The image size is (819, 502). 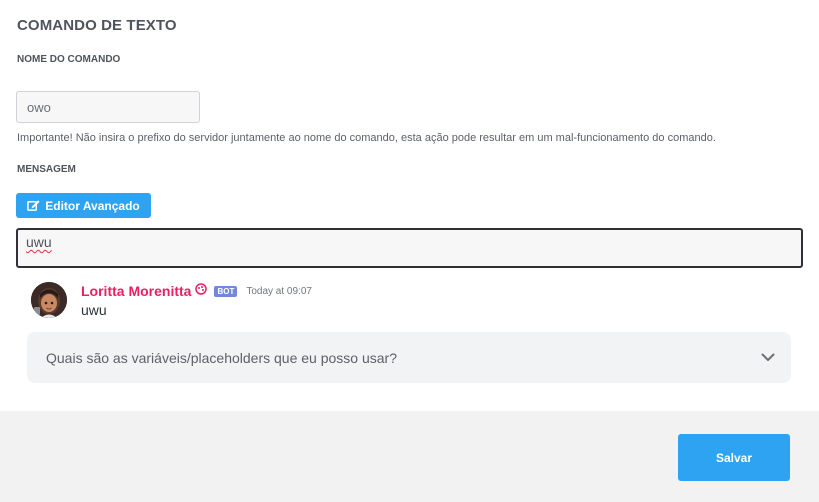 I want to click on advanced-editor-button: Editor Avançado, so click(x=83, y=205).